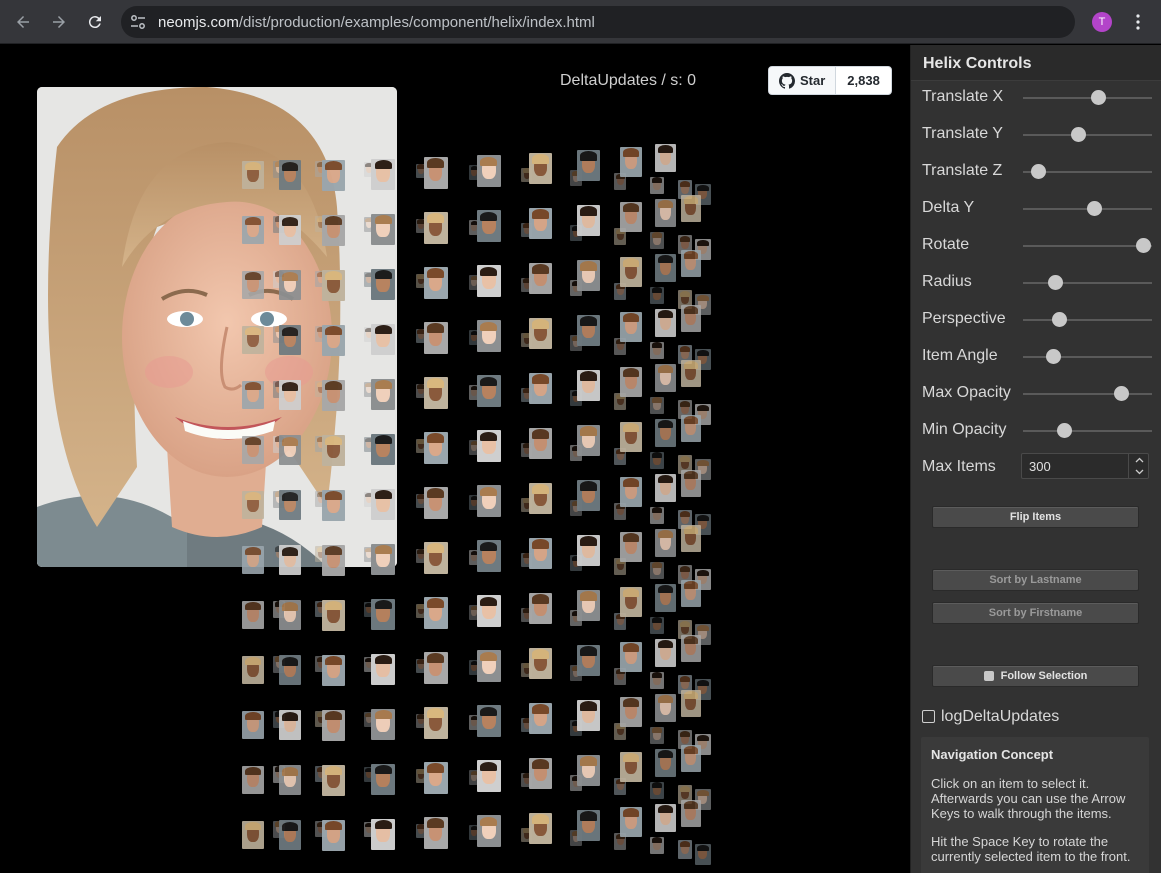  What do you see at coordinates (1139, 472) in the screenshot?
I see `chevron-down-icon` at bounding box center [1139, 472].